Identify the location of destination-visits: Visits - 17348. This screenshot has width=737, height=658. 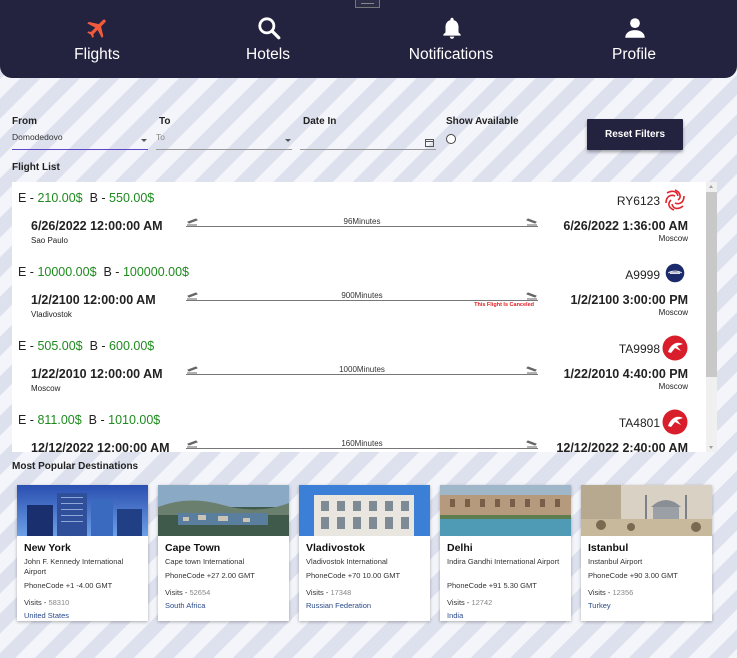
(329, 592).